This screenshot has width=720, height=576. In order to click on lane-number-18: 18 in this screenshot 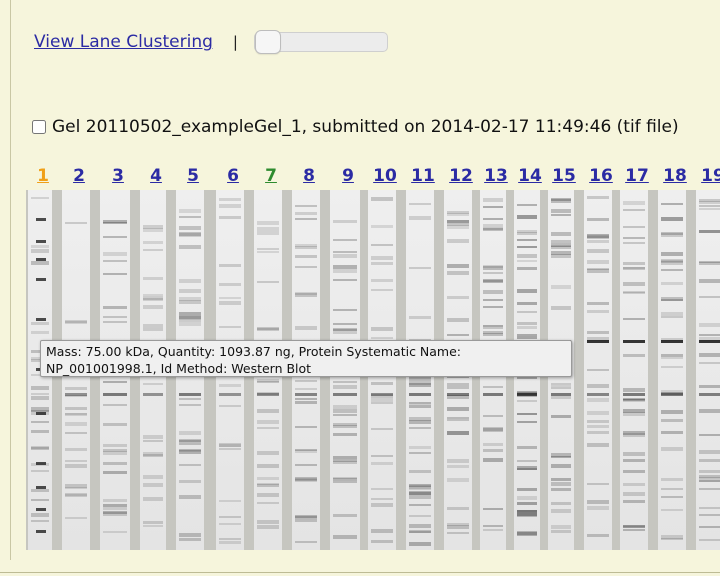, I will do `click(675, 176)`.